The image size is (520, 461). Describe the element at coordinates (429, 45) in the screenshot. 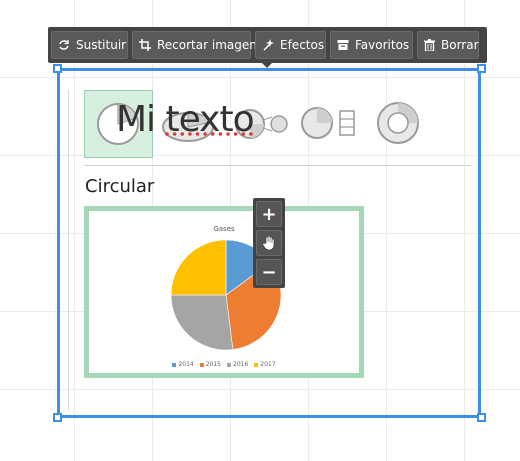

I see `trash-icon` at that location.